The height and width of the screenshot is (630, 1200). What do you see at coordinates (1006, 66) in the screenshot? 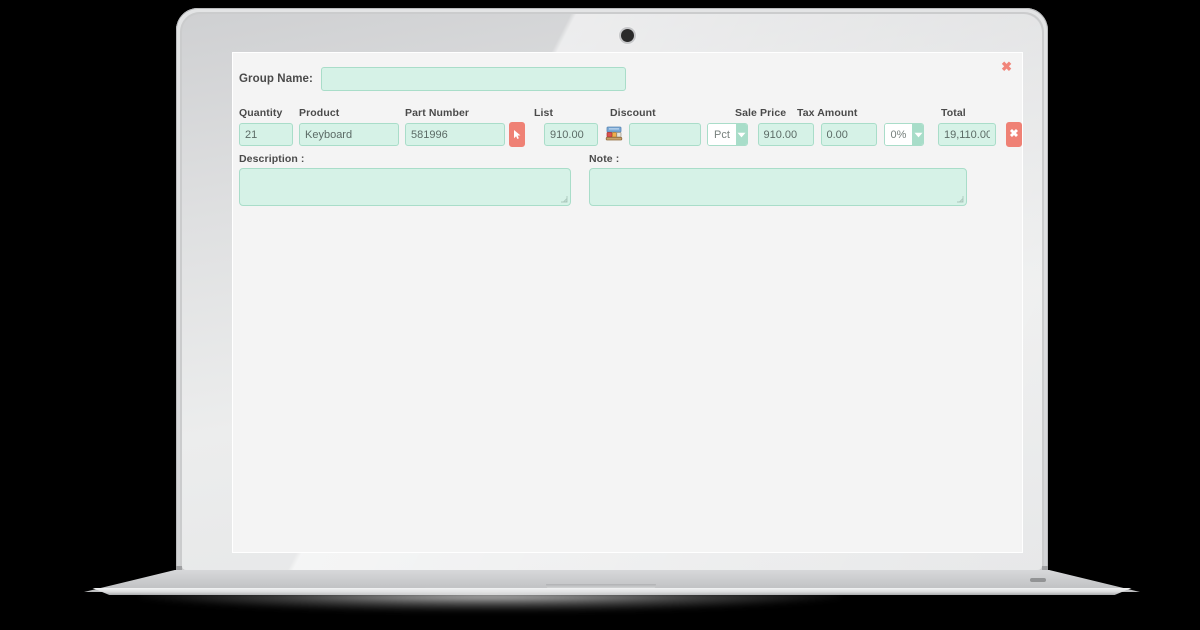
I see `close-icon: ✖` at bounding box center [1006, 66].